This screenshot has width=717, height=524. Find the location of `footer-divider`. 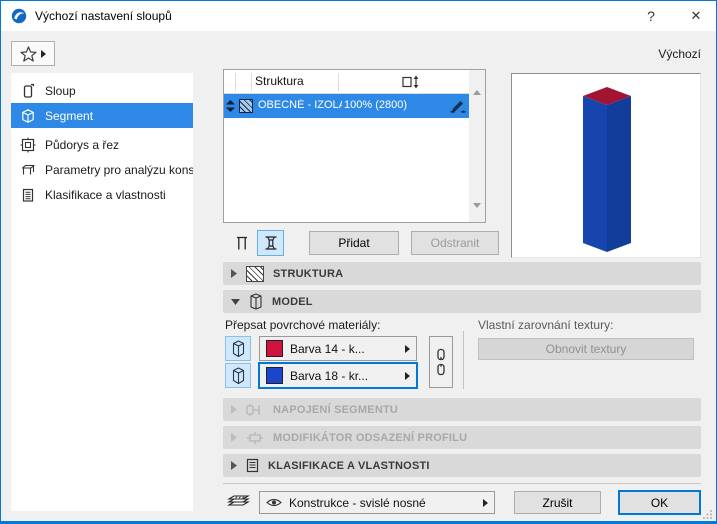

footer-divider is located at coordinates (462, 483).